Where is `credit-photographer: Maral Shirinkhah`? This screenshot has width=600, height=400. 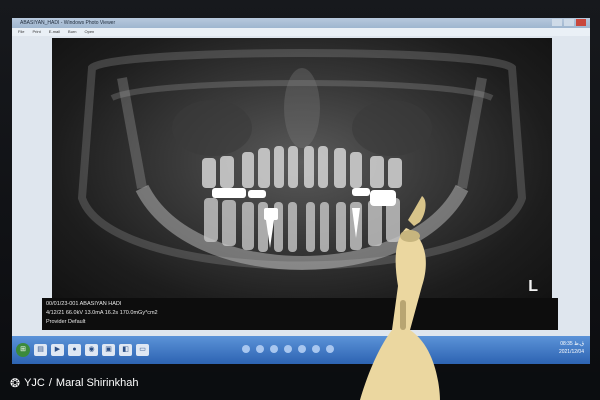
credit-photographer: Maral Shirinkhah is located at coordinates (97, 383).